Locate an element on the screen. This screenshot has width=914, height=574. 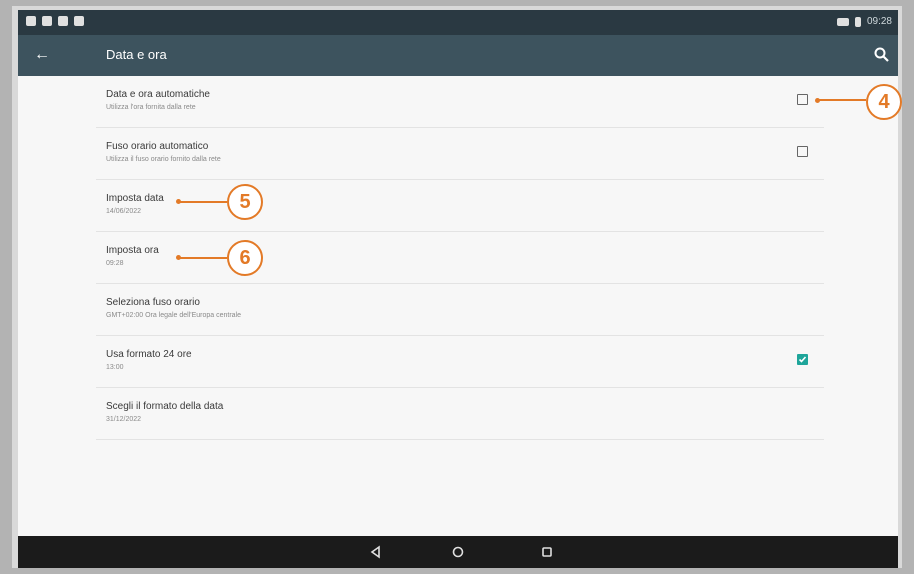
auto-timezone-checkbox is located at coordinates (802, 151).